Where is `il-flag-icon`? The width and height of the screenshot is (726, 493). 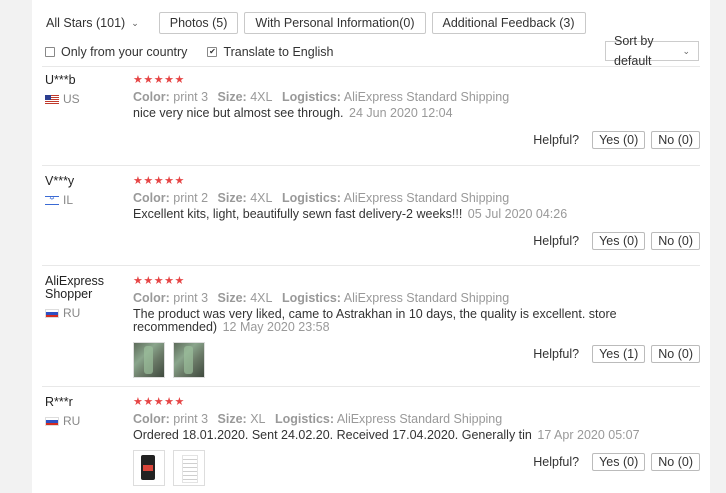 il-flag-icon is located at coordinates (52, 200).